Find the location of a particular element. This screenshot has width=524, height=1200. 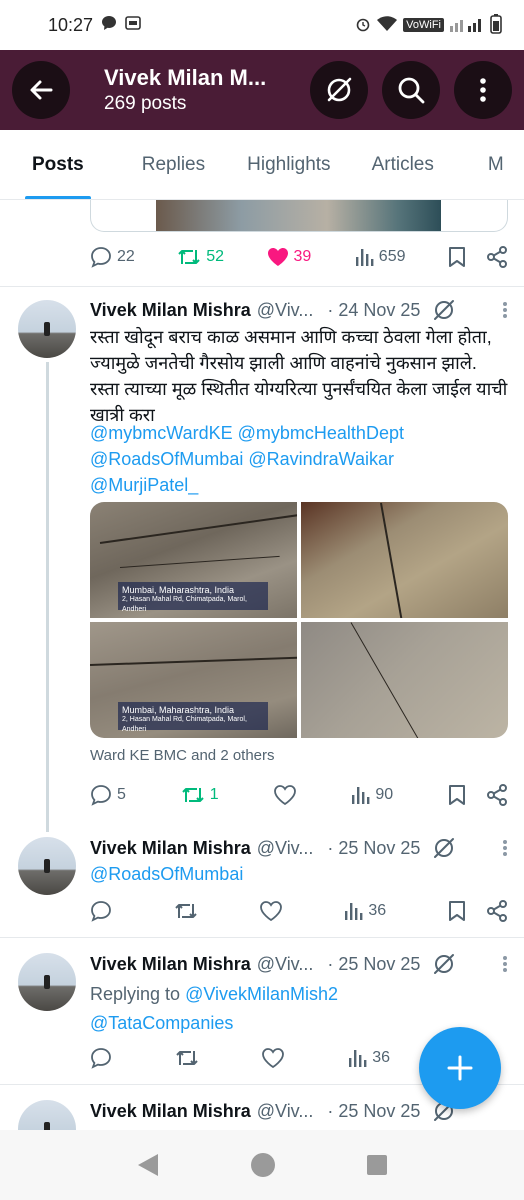

repost-button: 1 is located at coordinates (200, 795).